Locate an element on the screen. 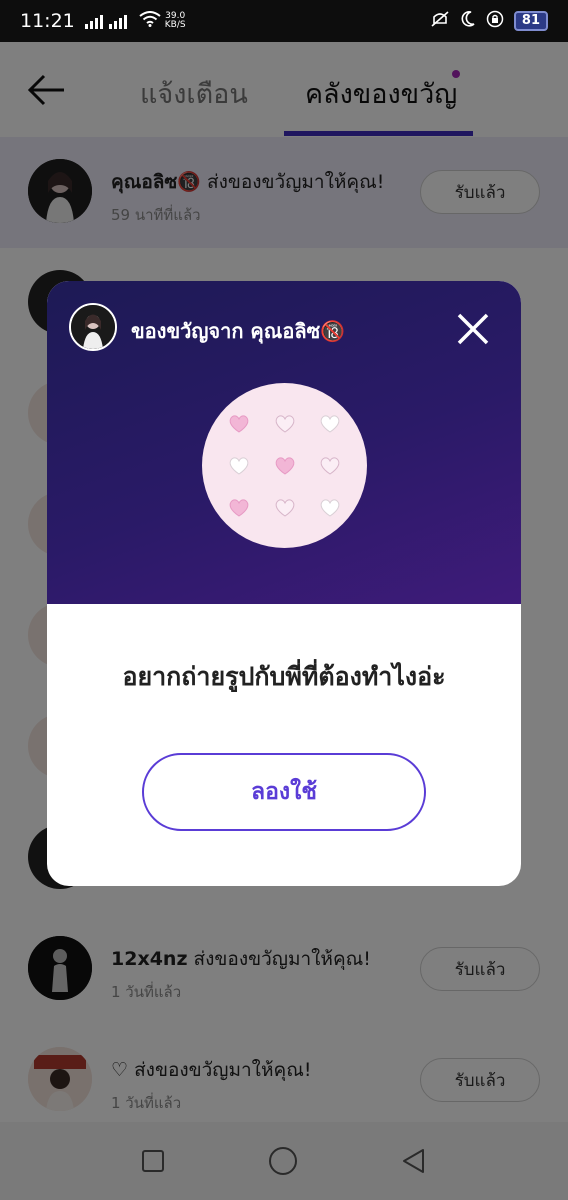  battery-indicator: 81 is located at coordinates (530, 21).